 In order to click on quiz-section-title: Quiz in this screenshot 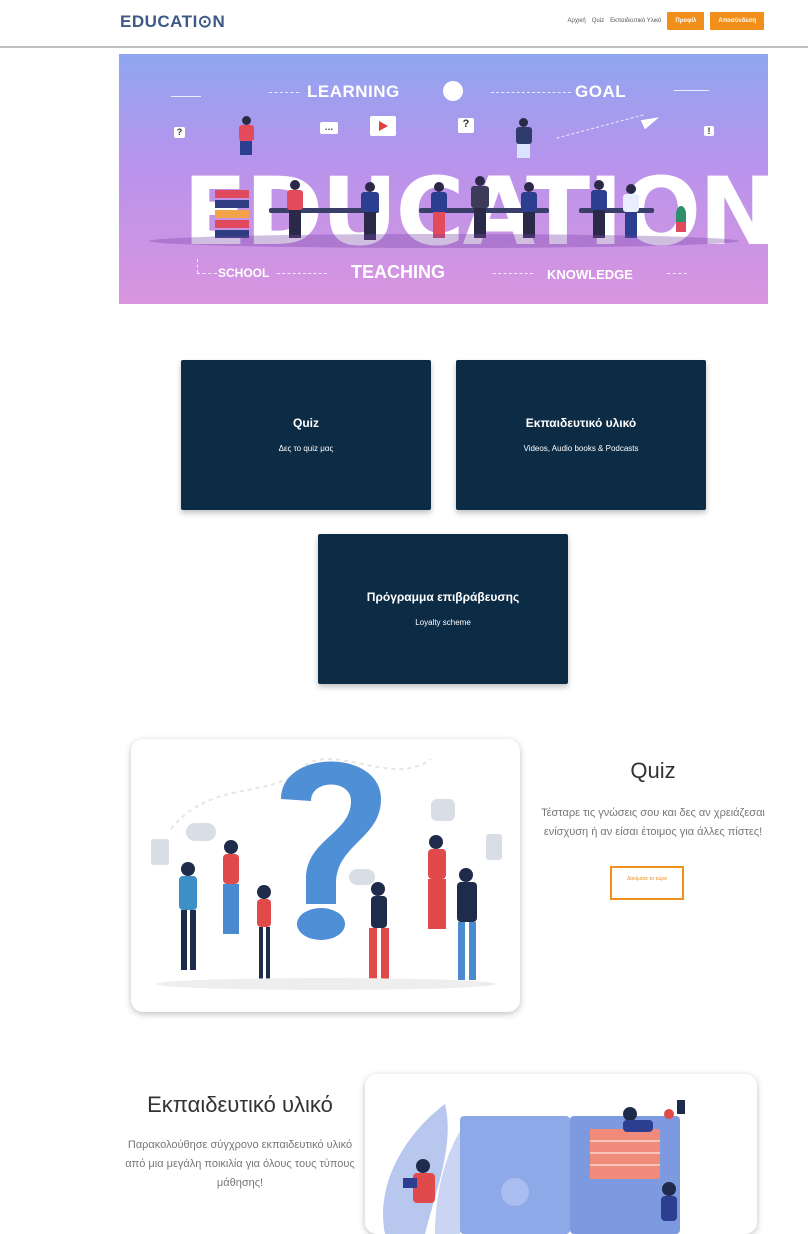, I will do `click(653, 770)`.